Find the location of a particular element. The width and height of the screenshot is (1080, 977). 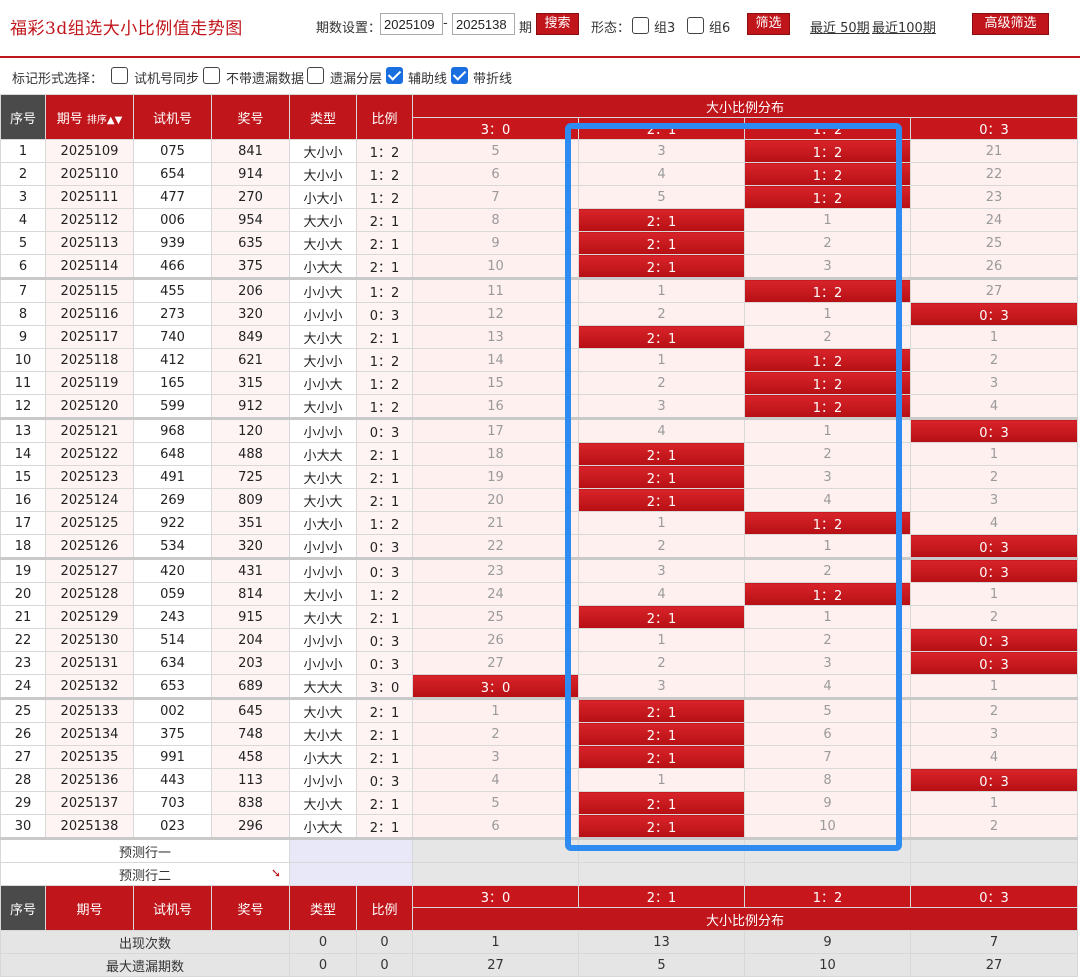

no-miss-data-checkbox is located at coordinates (211, 75).